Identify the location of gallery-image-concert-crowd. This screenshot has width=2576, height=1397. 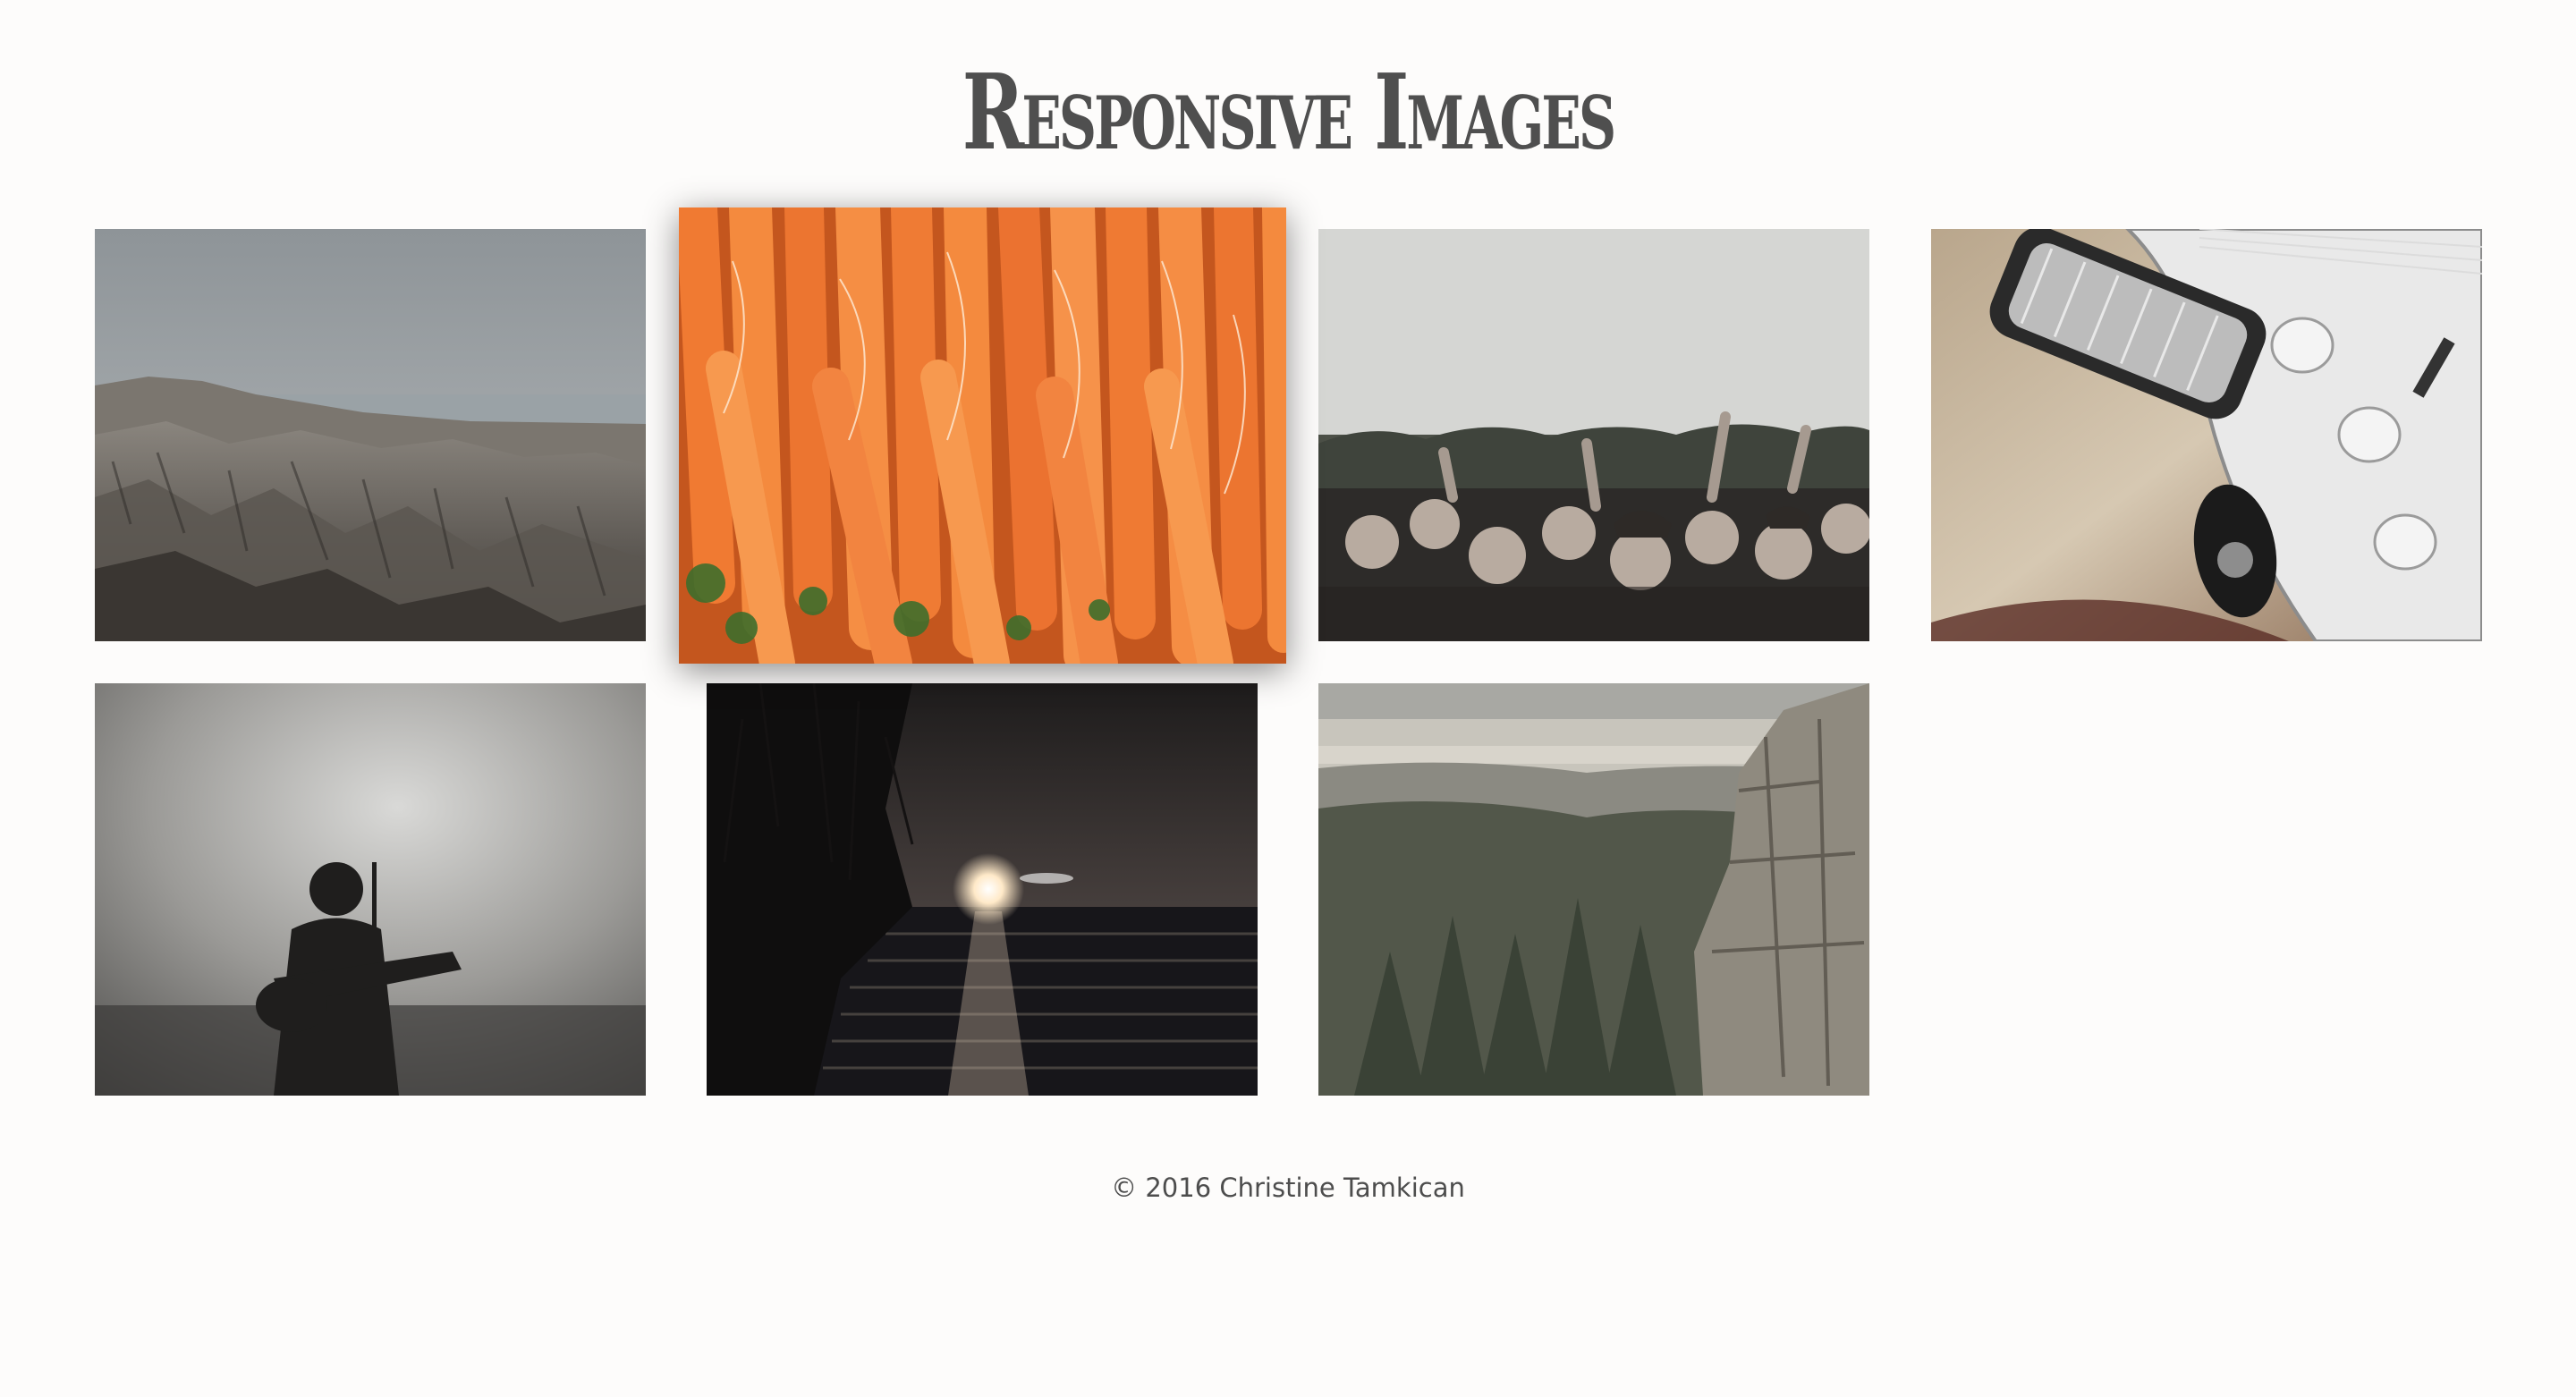
(1593, 435).